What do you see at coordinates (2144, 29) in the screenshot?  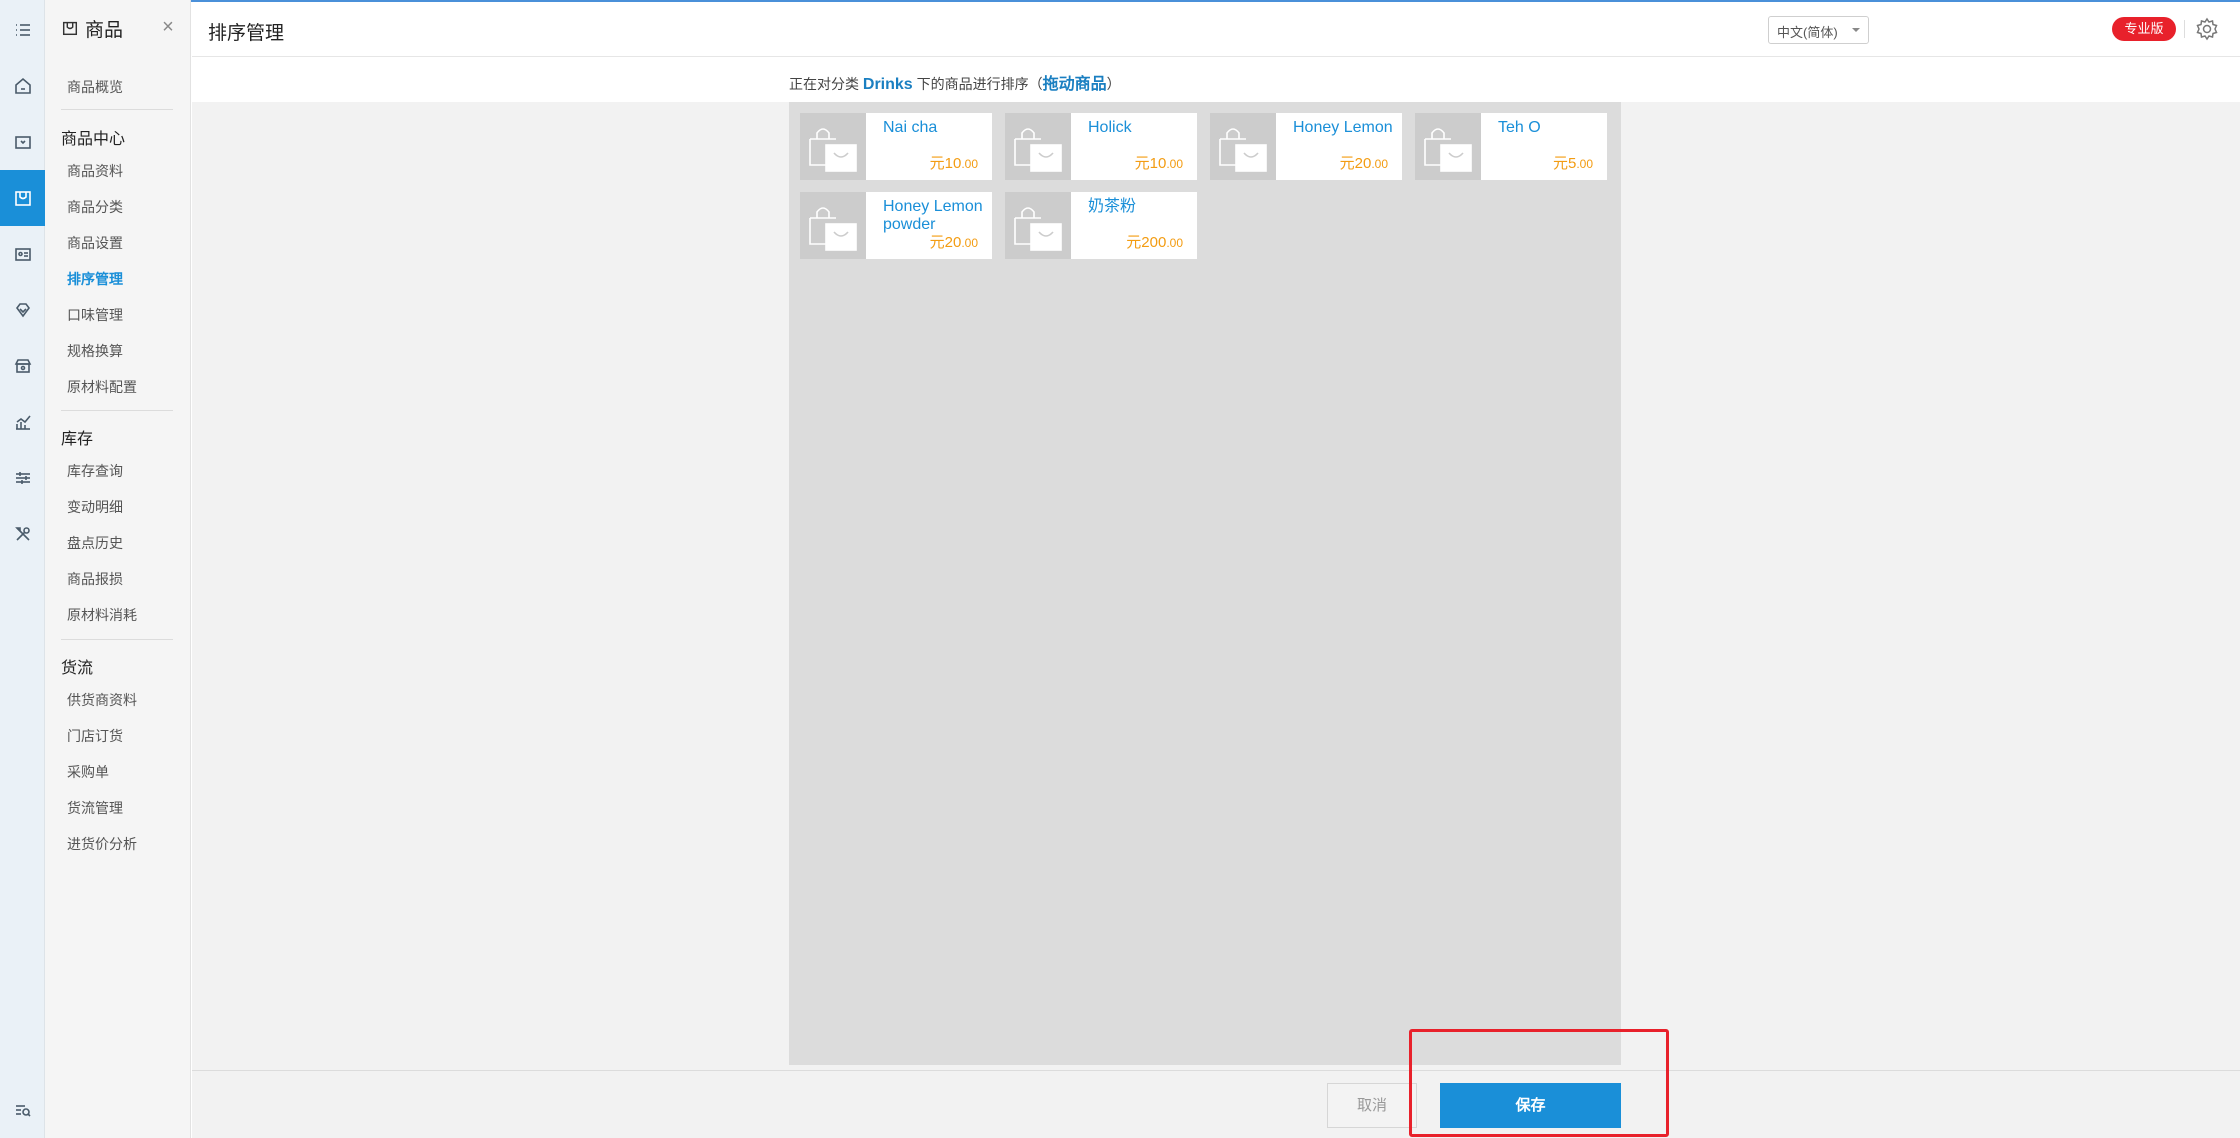 I see `plan-badge: 专业版` at bounding box center [2144, 29].